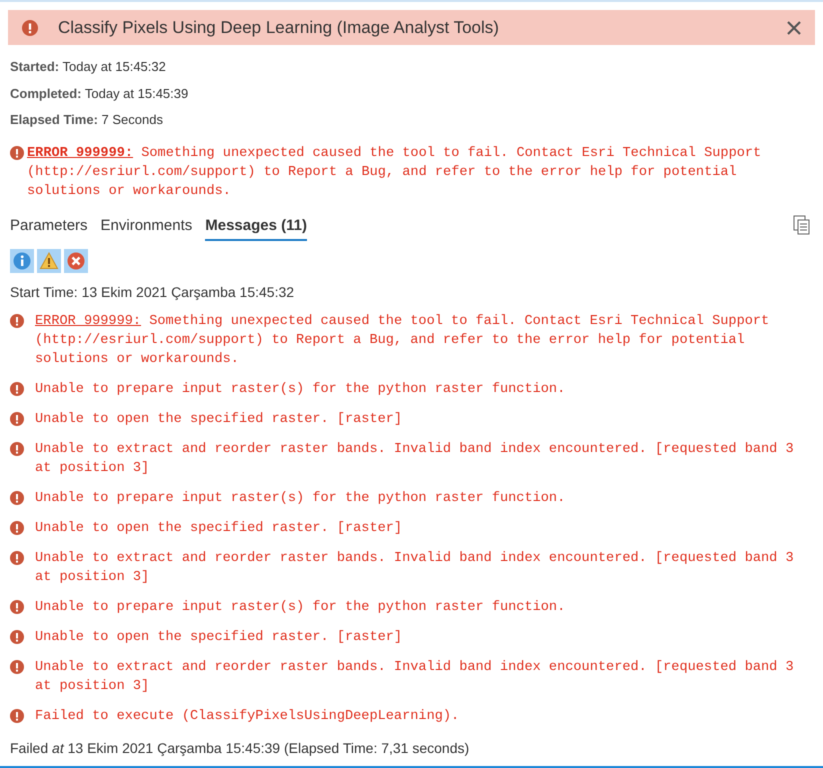 The height and width of the screenshot is (768, 823). Describe the element at coordinates (49, 227) in the screenshot. I see `tab: Parameters` at that location.